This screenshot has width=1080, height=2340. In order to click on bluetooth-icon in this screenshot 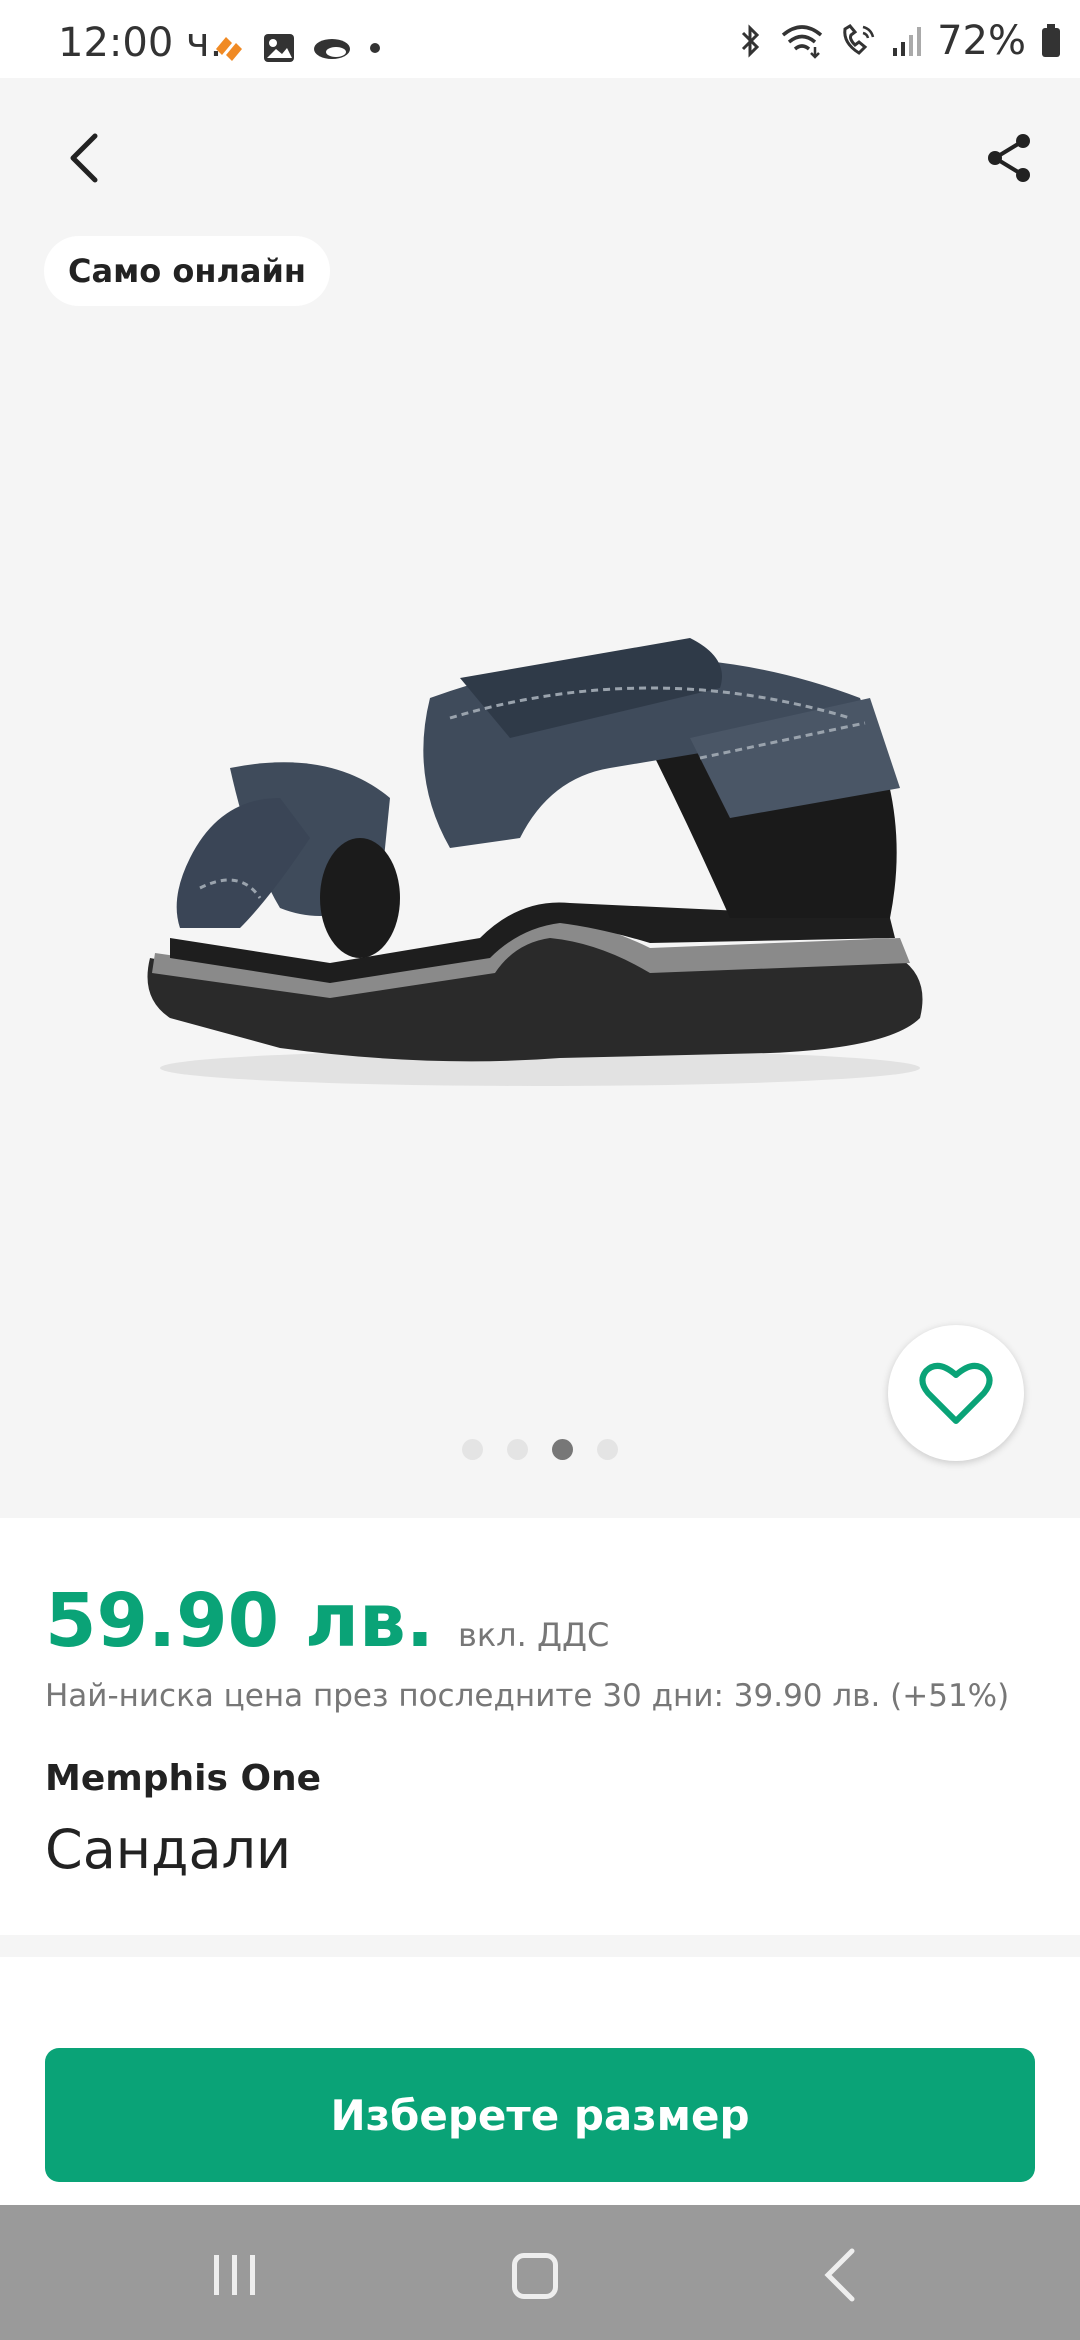, I will do `click(751, 41)`.